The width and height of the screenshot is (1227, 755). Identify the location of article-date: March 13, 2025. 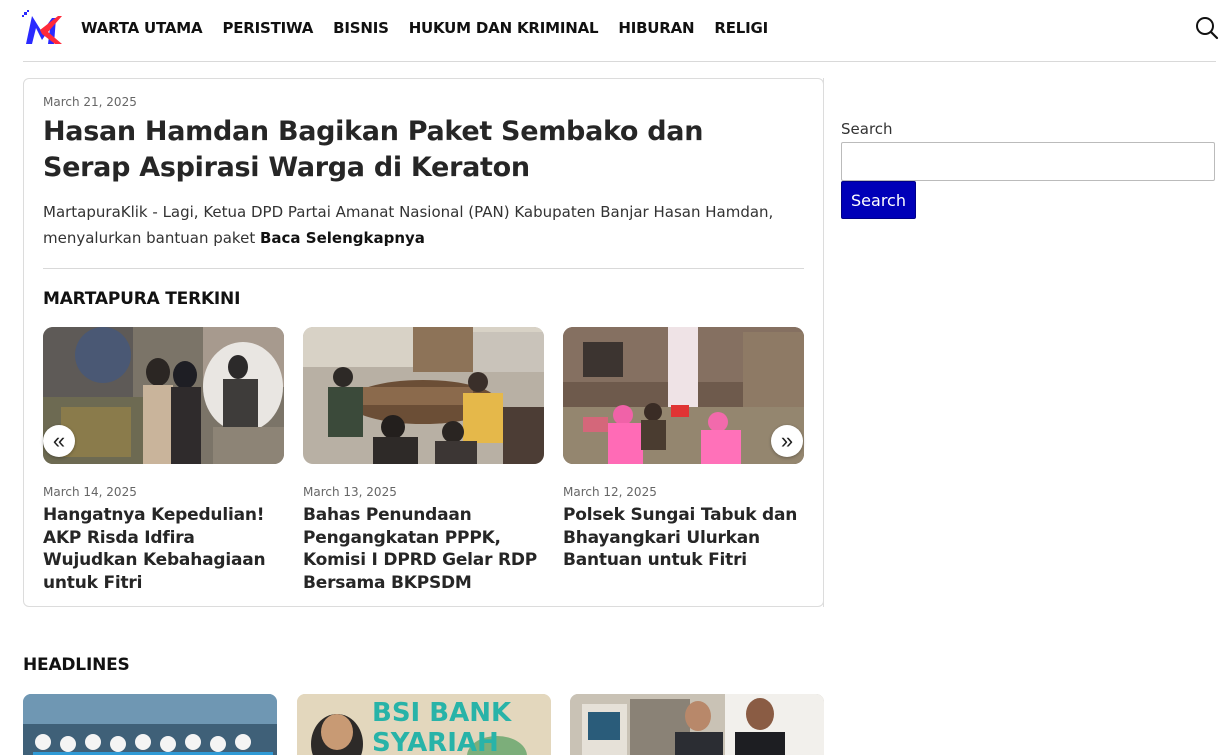
(350, 492).